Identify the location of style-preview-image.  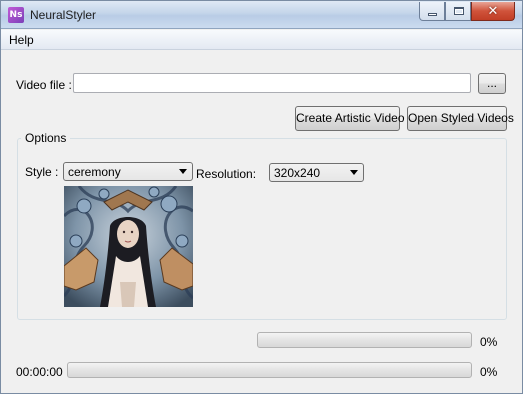
(128, 246).